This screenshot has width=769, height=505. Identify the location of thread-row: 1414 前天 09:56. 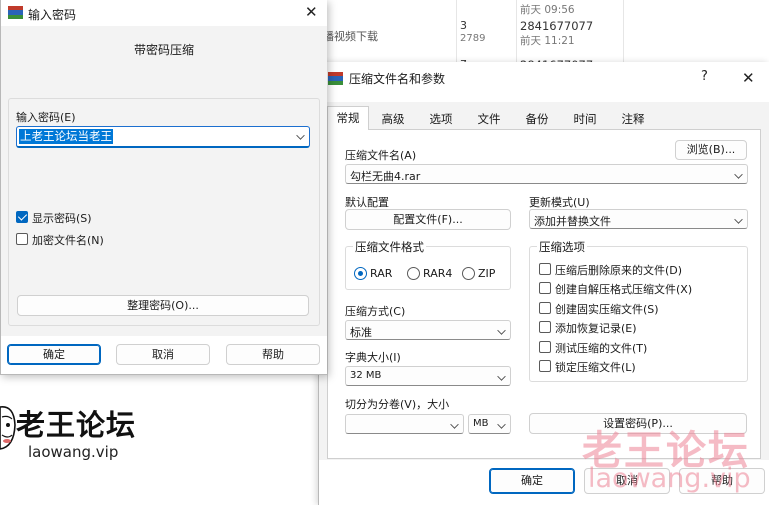
(472, 9).